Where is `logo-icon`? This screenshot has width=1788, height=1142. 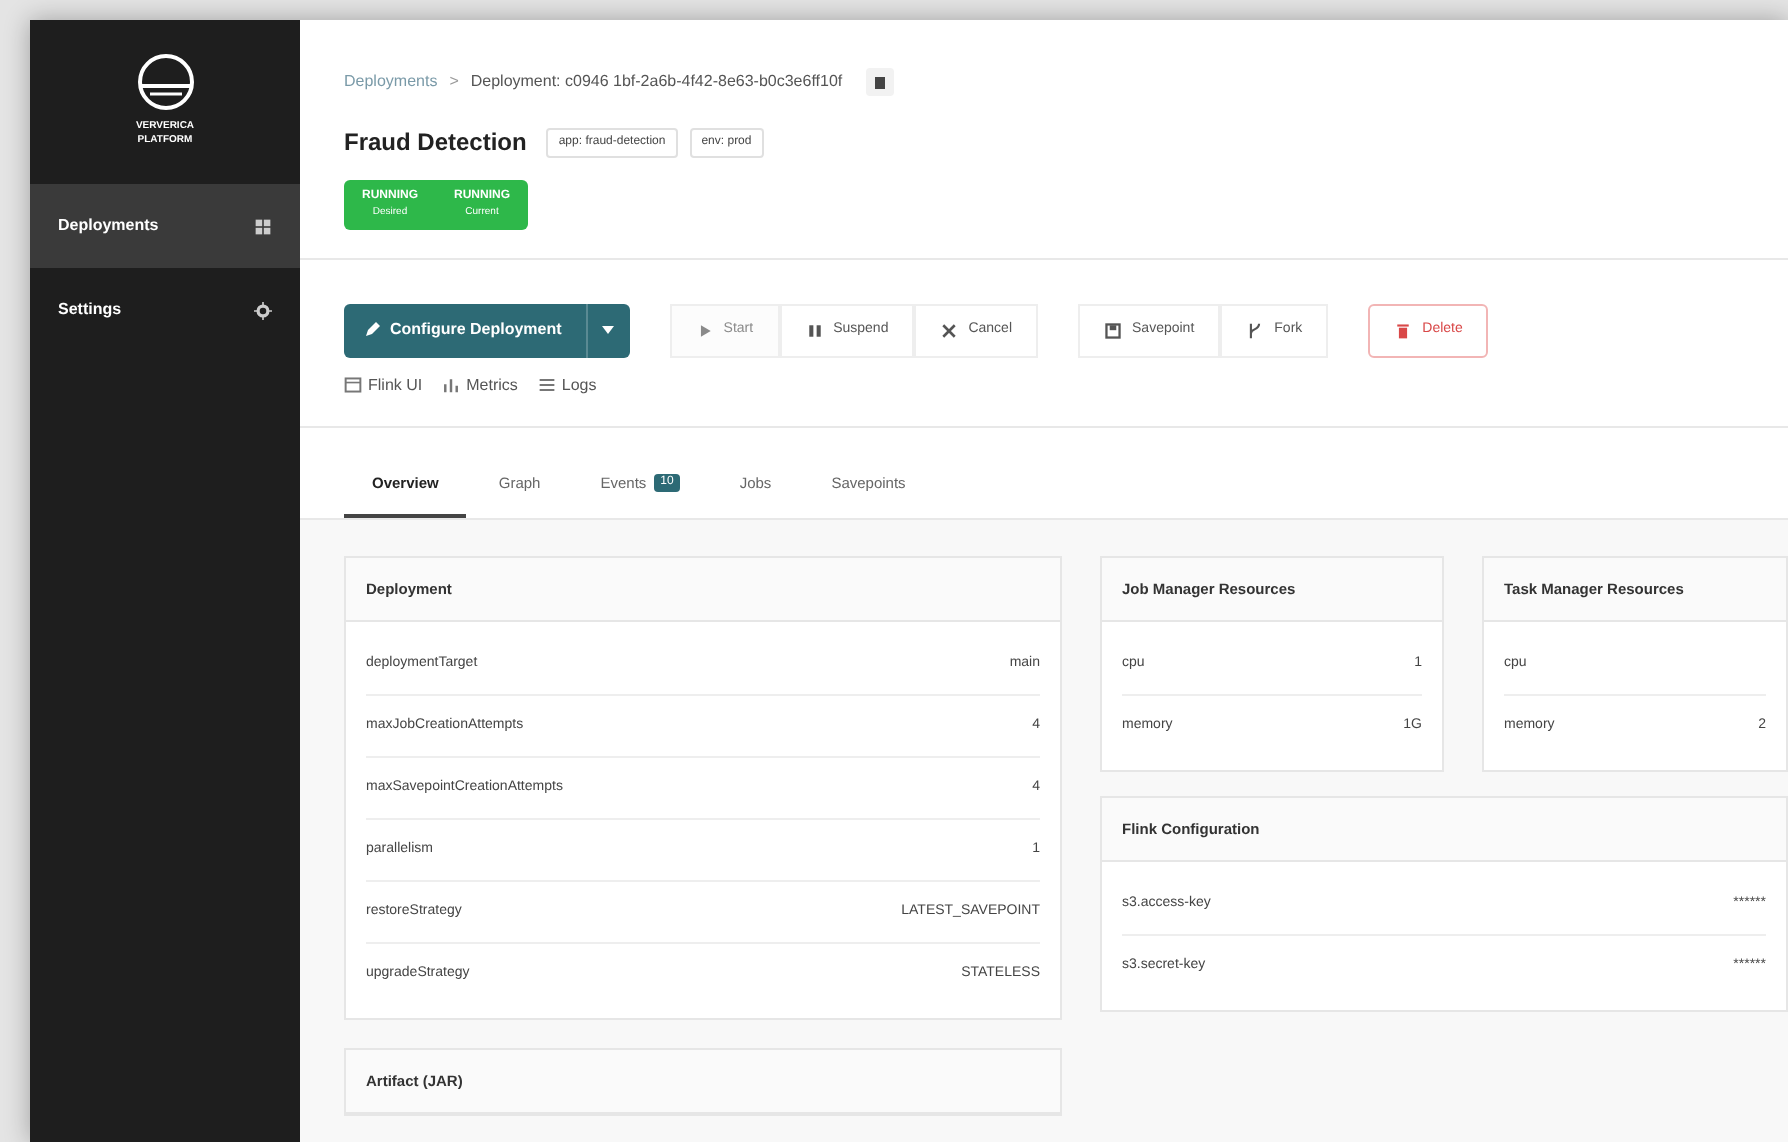 logo-icon is located at coordinates (165, 82).